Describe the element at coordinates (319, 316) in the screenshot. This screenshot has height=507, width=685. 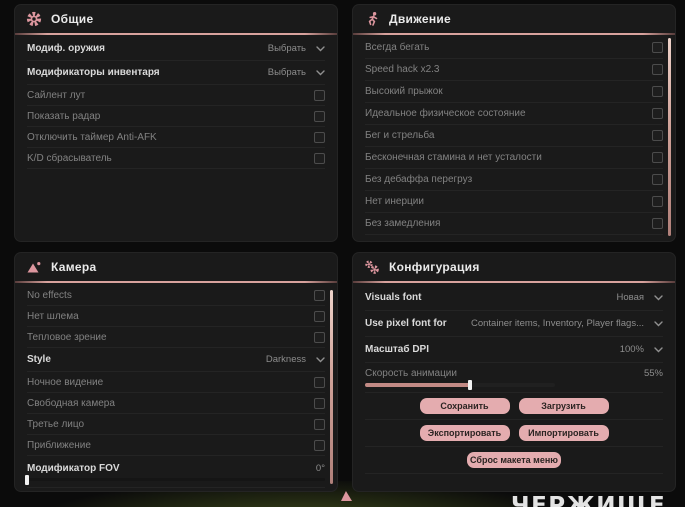
I see `no-helmet-checkbox` at that location.